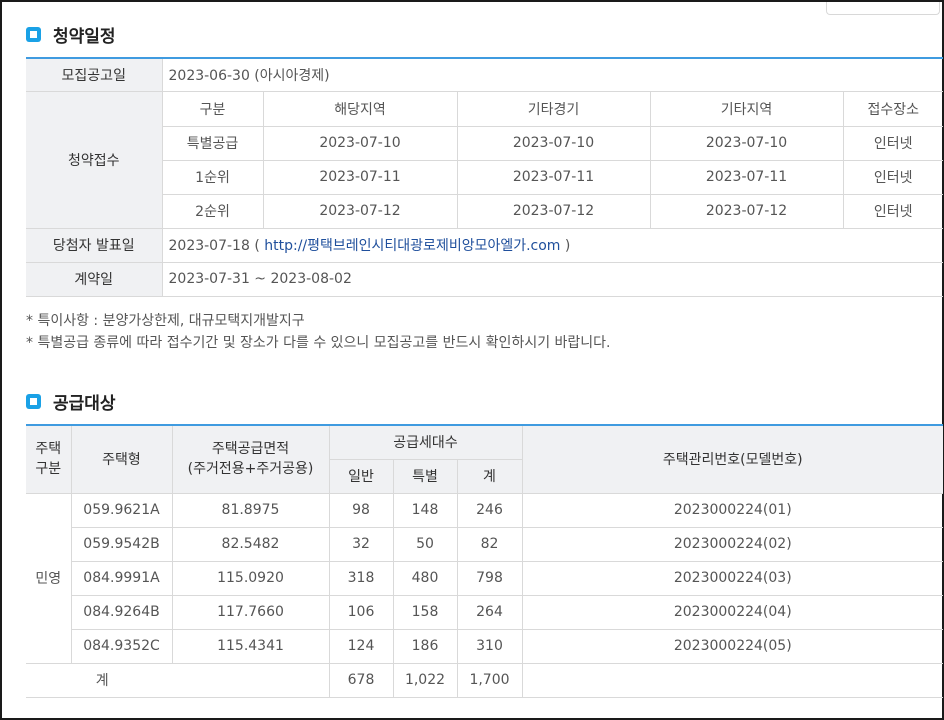  What do you see at coordinates (121, 646) in the screenshot?
I see `type-cell: 084.9352C` at bounding box center [121, 646].